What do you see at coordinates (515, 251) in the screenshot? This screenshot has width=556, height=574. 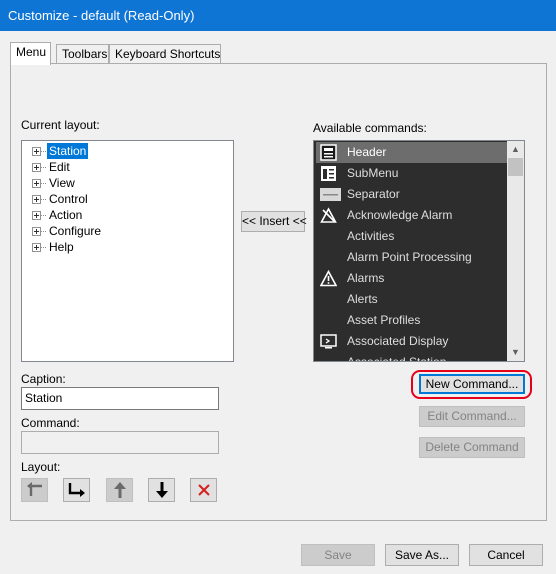 I see `command-list-scrollbar: ▲ ▼` at bounding box center [515, 251].